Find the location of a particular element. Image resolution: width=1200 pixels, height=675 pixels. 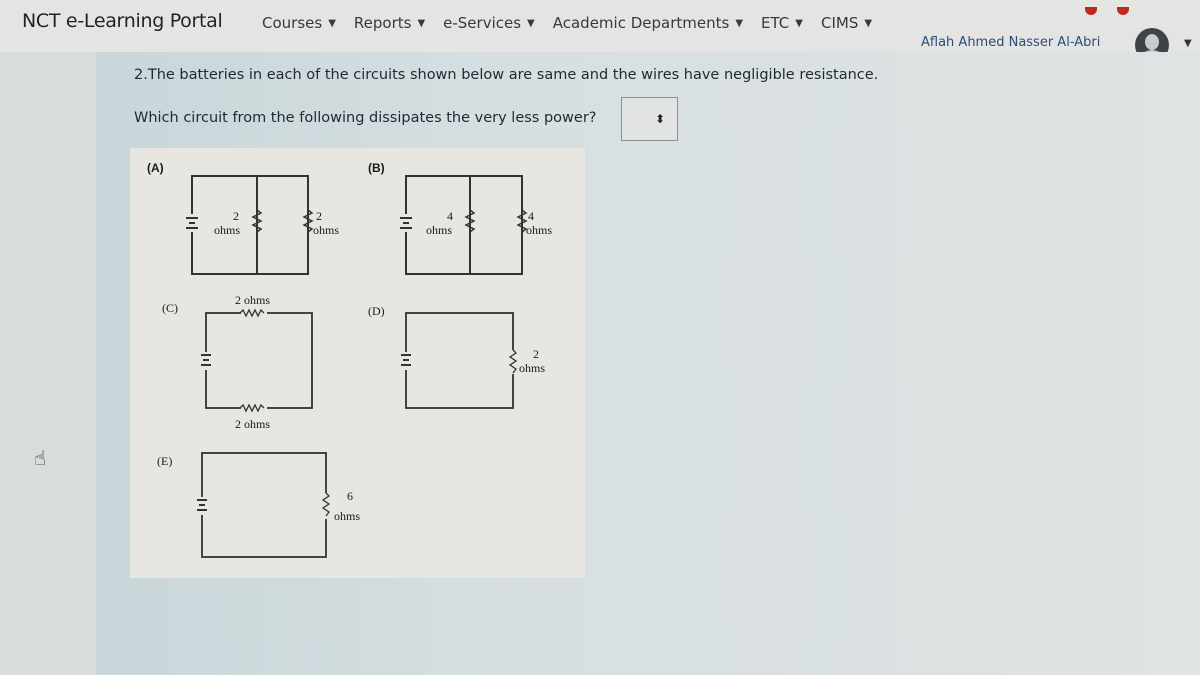

notification-icons is located at coordinates (1117, 9).